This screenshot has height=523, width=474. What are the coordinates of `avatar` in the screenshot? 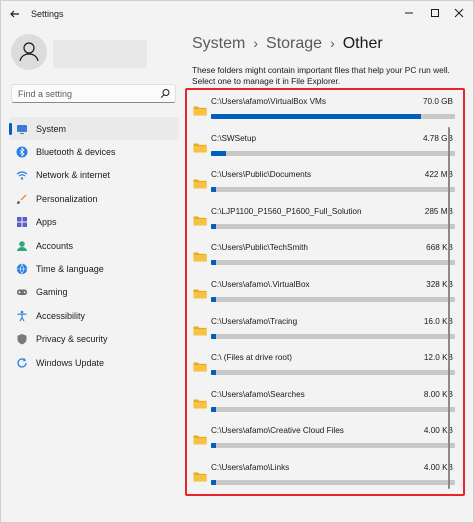 It's located at (29, 52).